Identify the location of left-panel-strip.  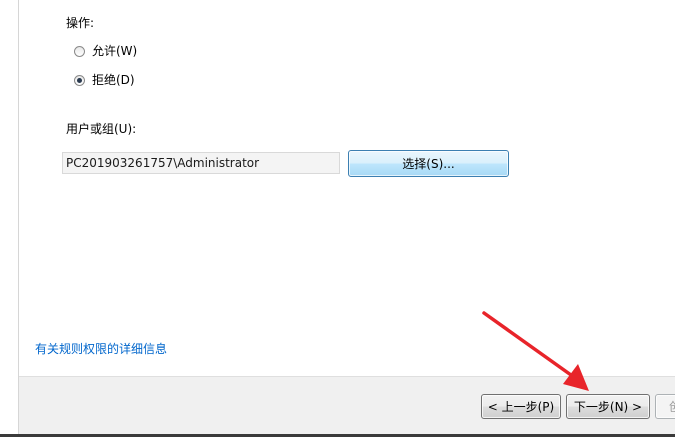
(9, 218).